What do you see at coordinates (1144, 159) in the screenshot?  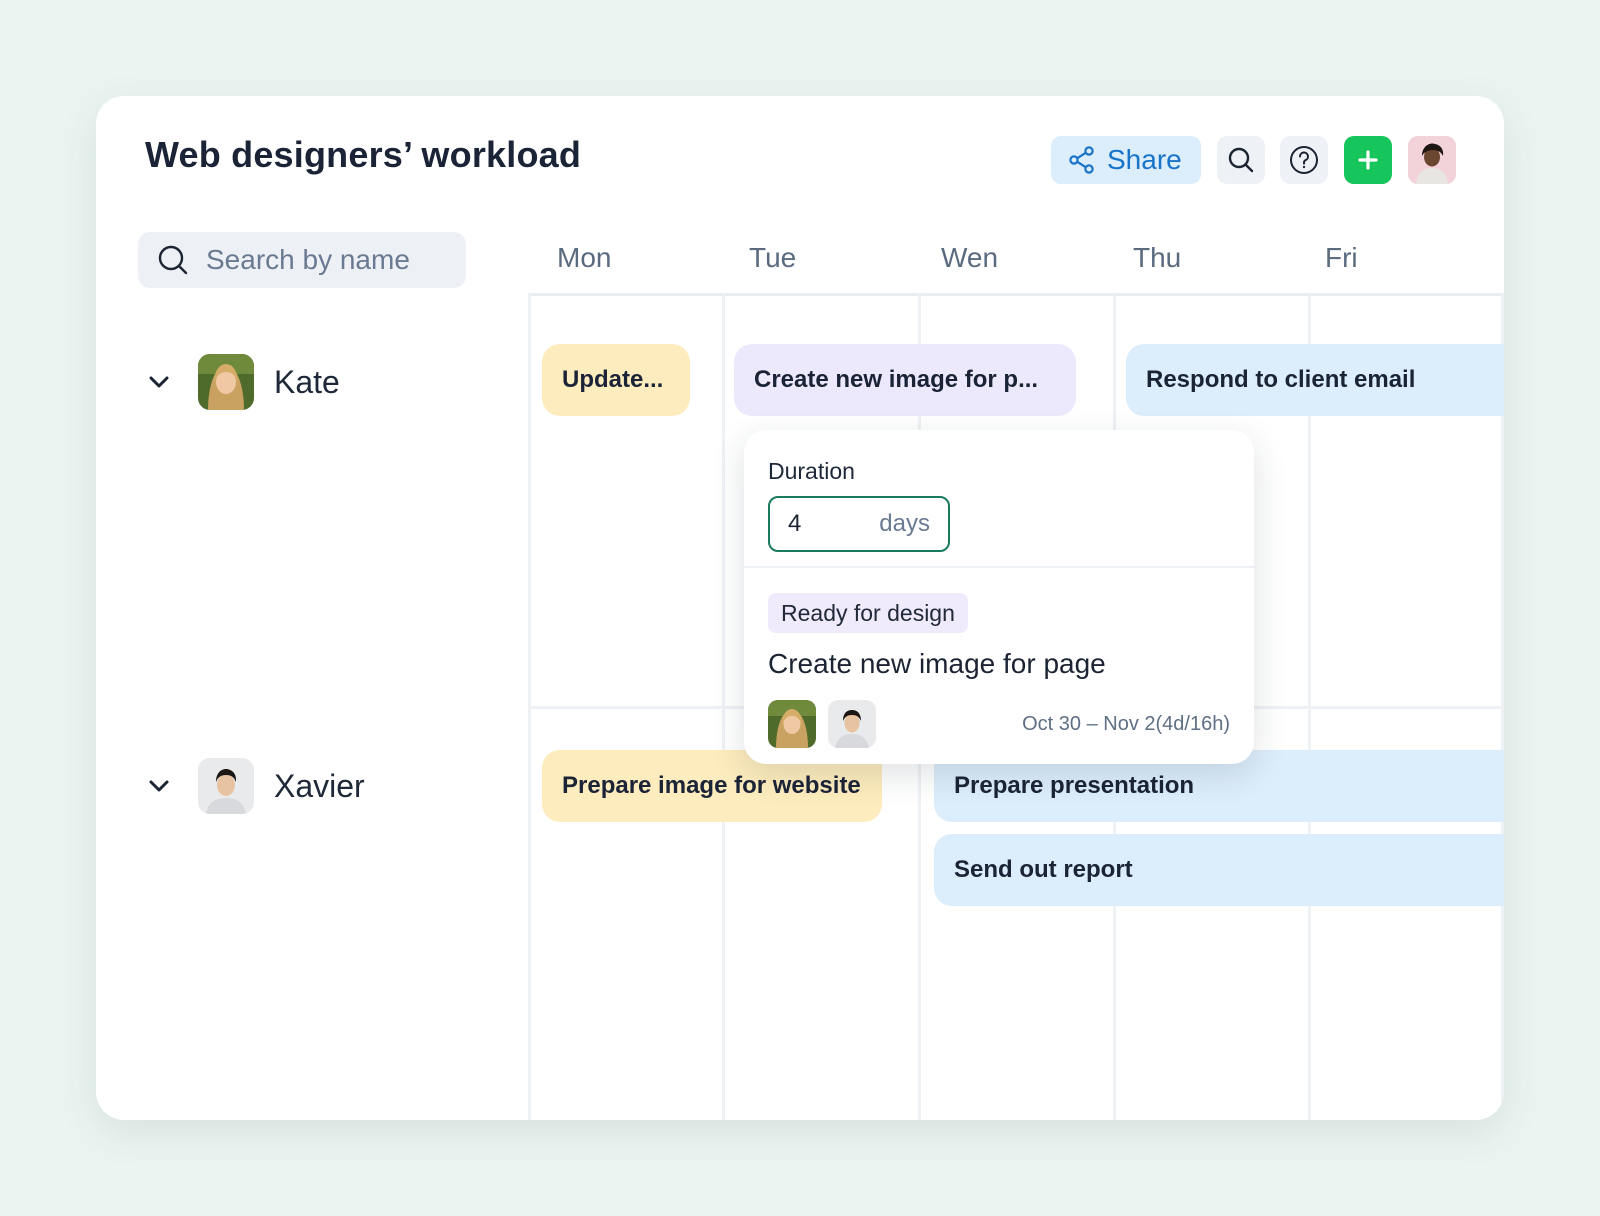 I see `share-label: Share` at bounding box center [1144, 159].